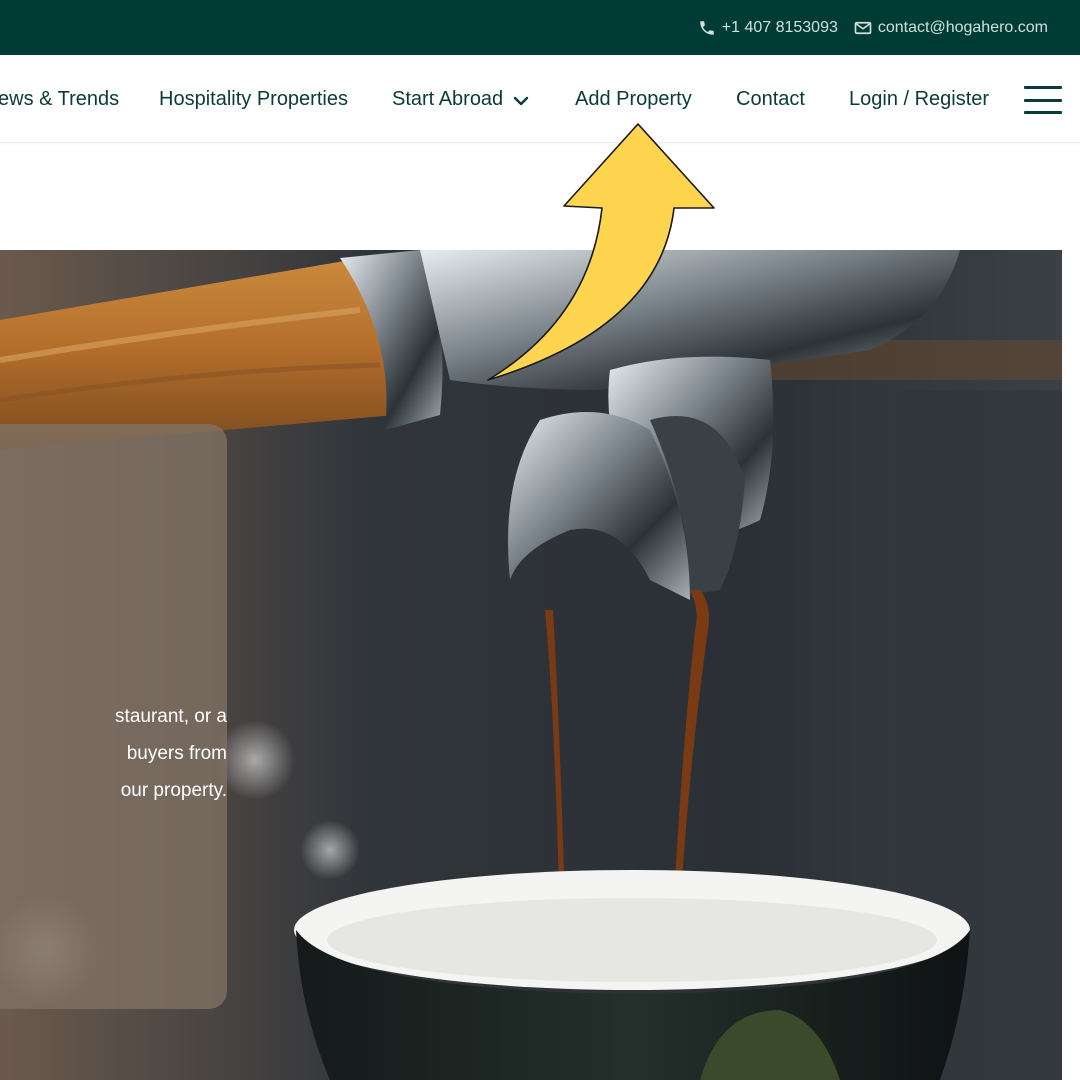 The height and width of the screenshot is (1080, 1080). I want to click on nav-login-register-label: Login / Register, so click(919, 99).